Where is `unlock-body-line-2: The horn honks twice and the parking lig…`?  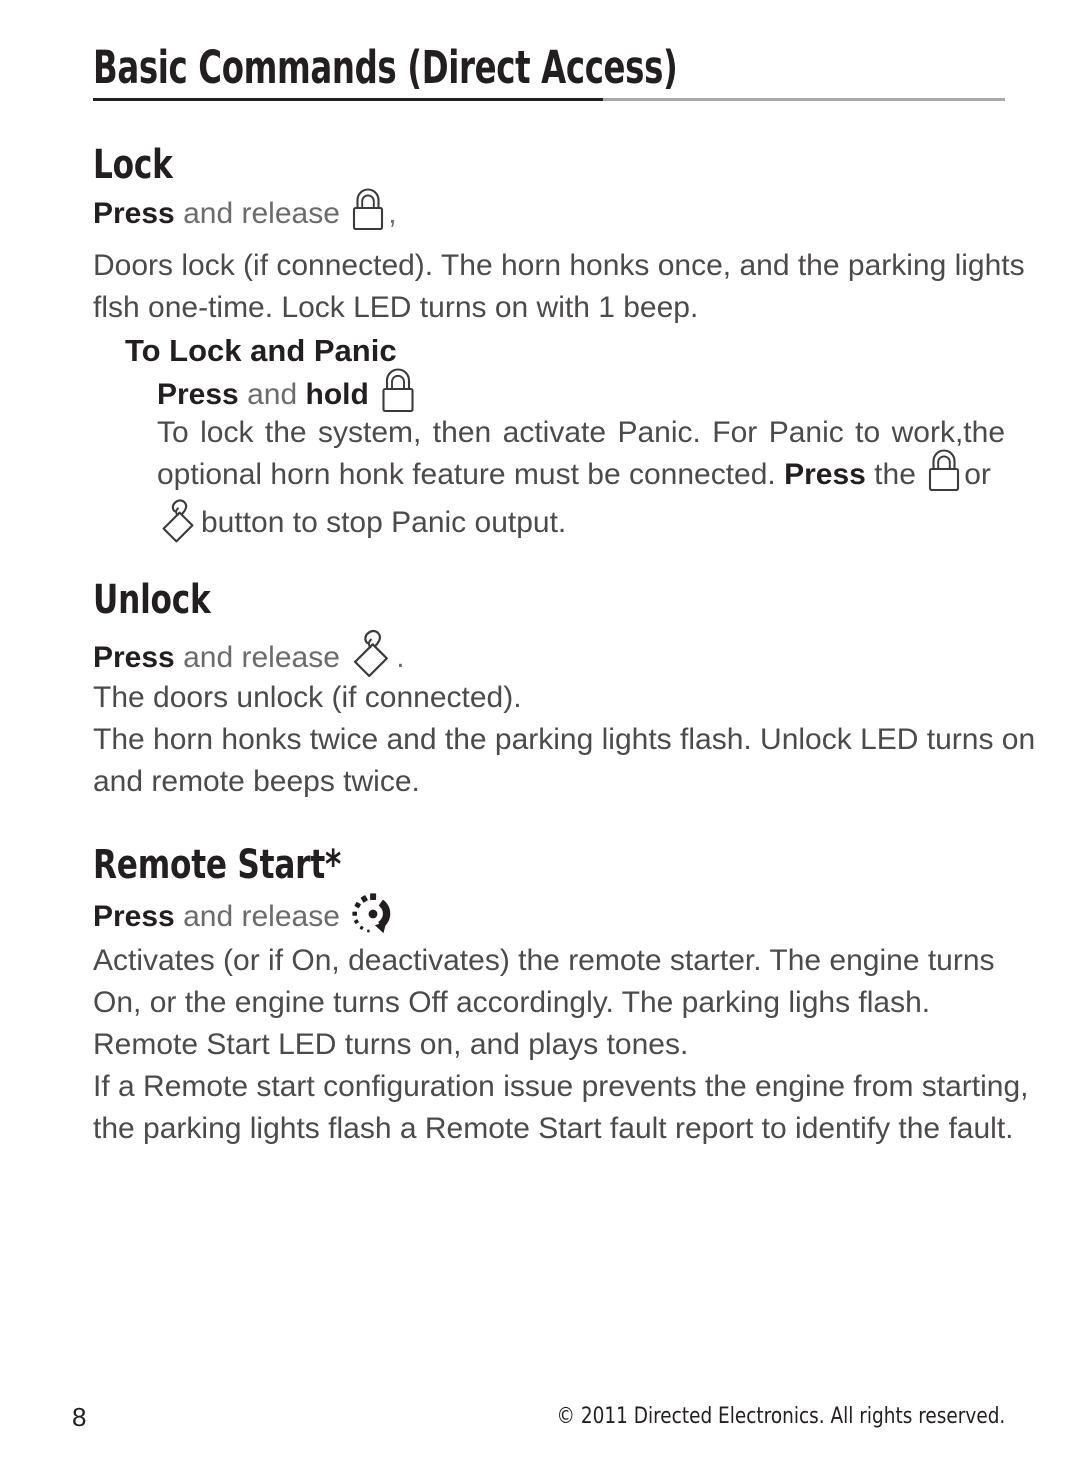 unlock-body-line-2: The horn honks twice and the parking lig… is located at coordinates (564, 739).